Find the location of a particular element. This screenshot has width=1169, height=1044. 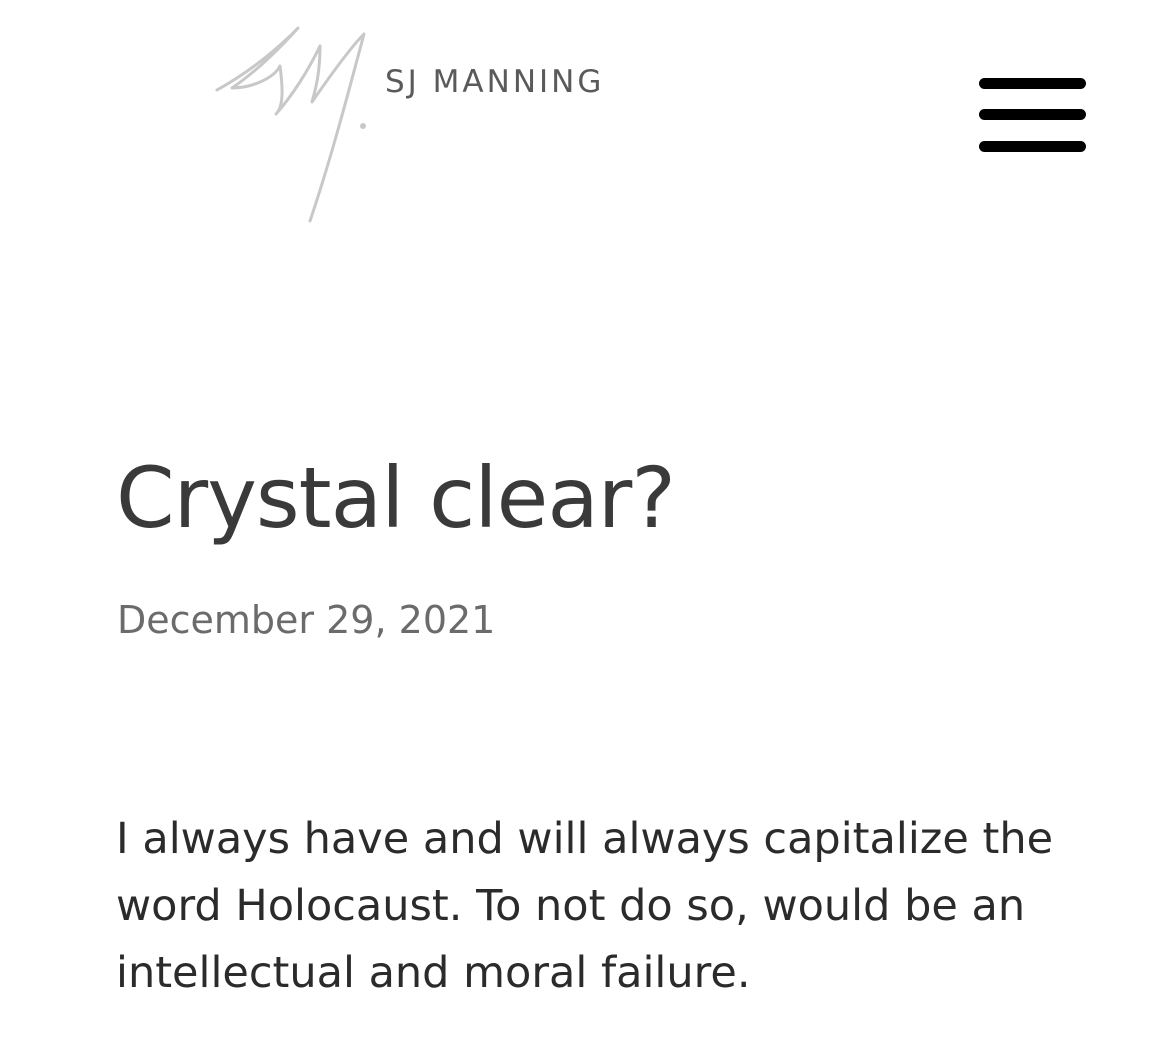

signature-logo-icon is located at coordinates (290, 124).